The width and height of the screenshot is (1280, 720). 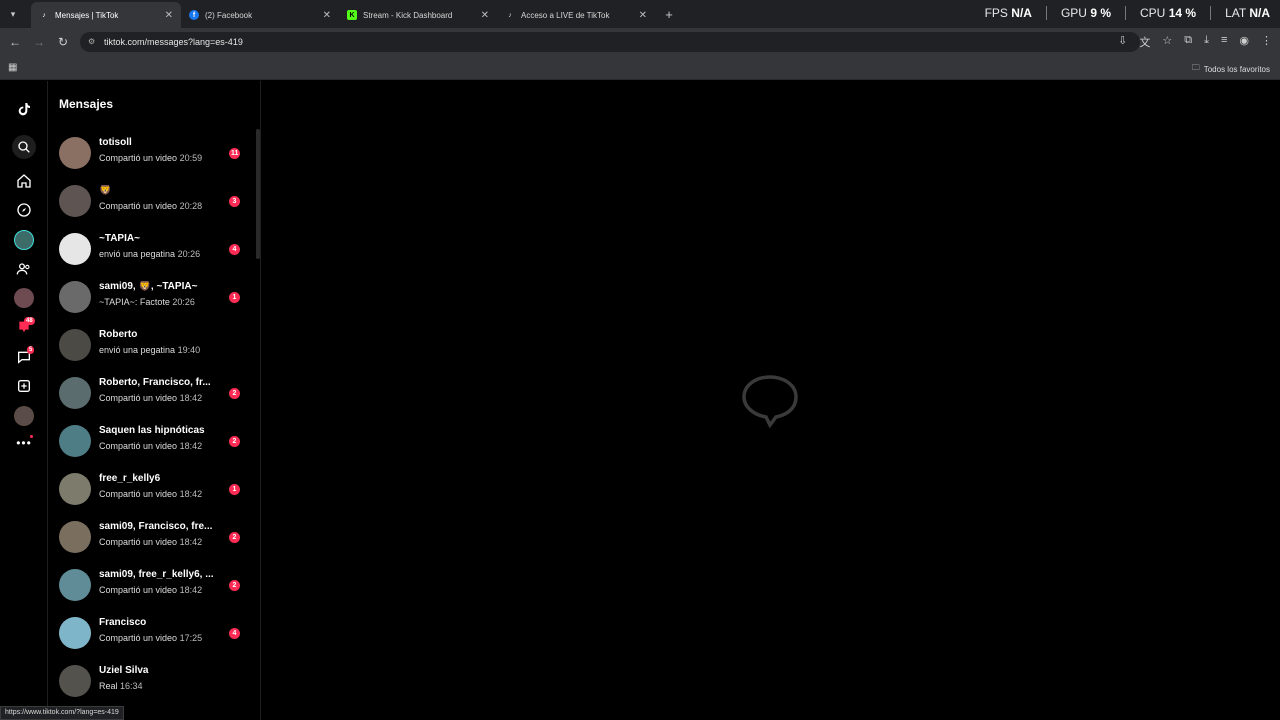 I want to click on chat-bubble-icon, so click(x=770, y=402).